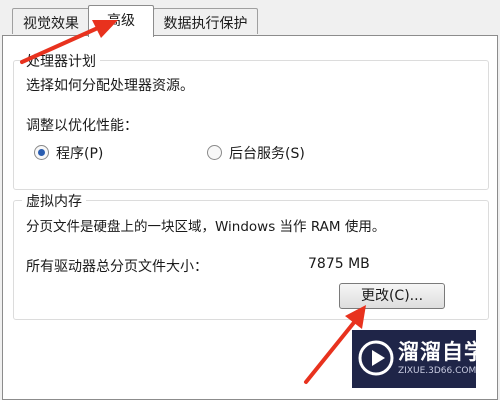  I want to click on watermark: 溜溜自学 ZIXUE.3D66.COM, so click(418, 359).